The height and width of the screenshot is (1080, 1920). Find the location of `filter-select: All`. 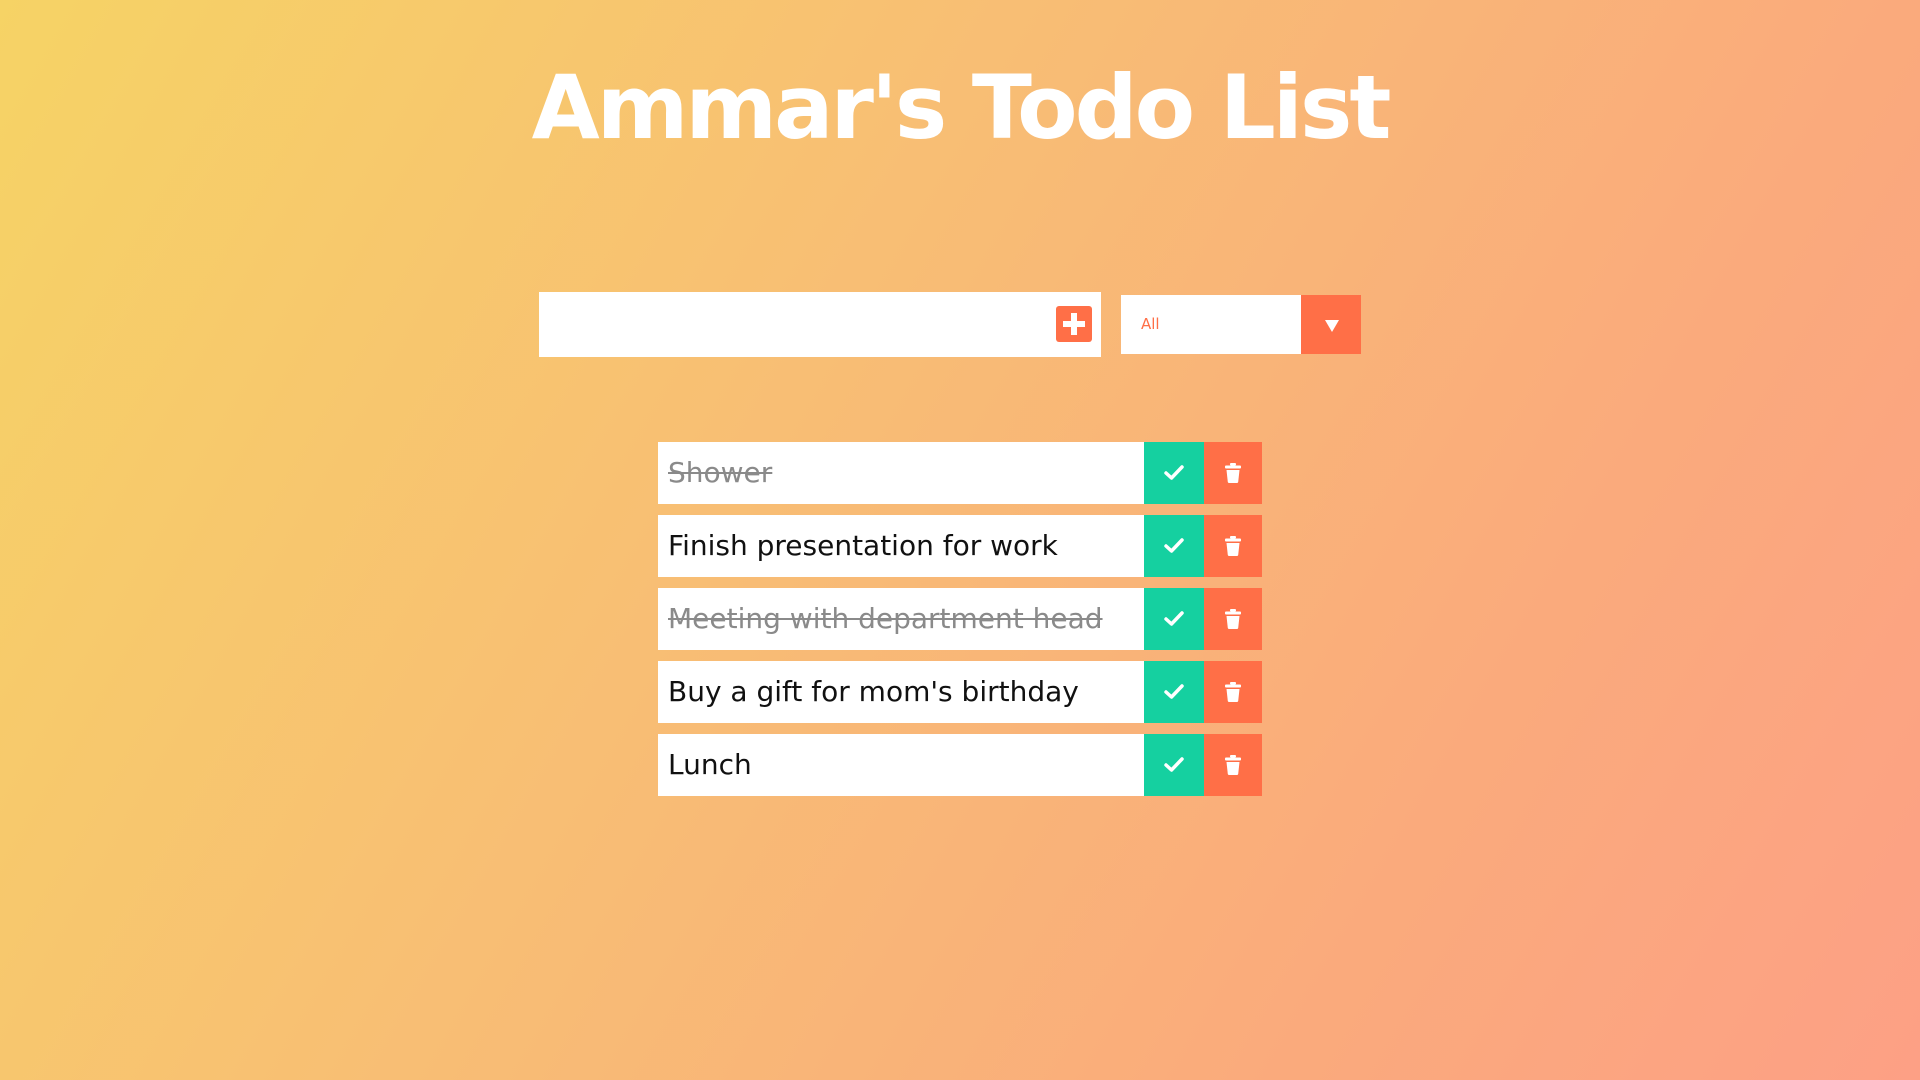

filter-select: All is located at coordinates (1241, 324).